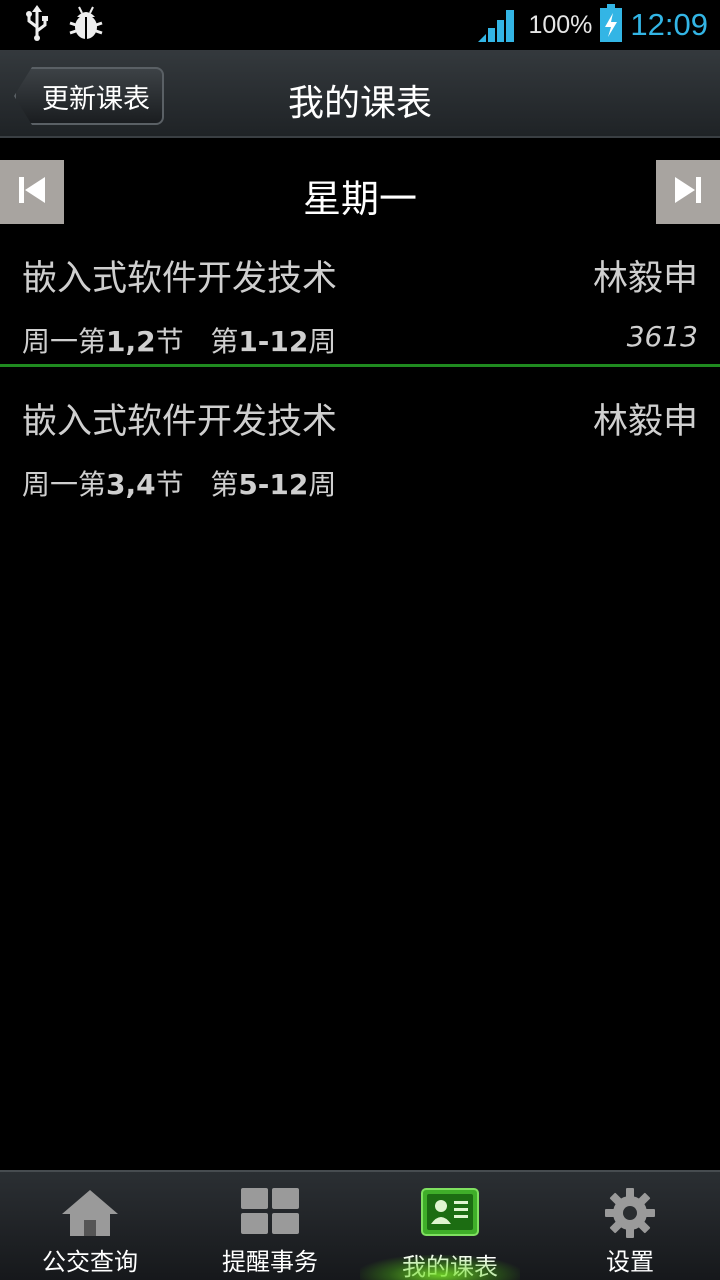  I want to click on skip-next-icon, so click(688, 192).